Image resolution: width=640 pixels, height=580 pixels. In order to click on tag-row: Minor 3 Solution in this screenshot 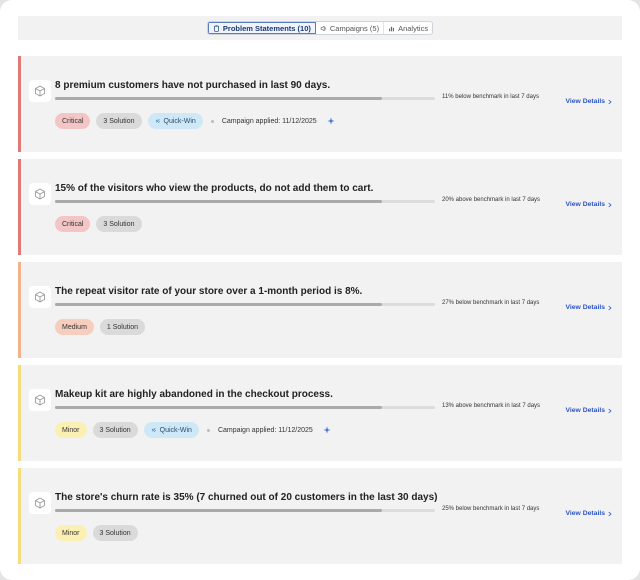, I will do `click(96, 533)`.